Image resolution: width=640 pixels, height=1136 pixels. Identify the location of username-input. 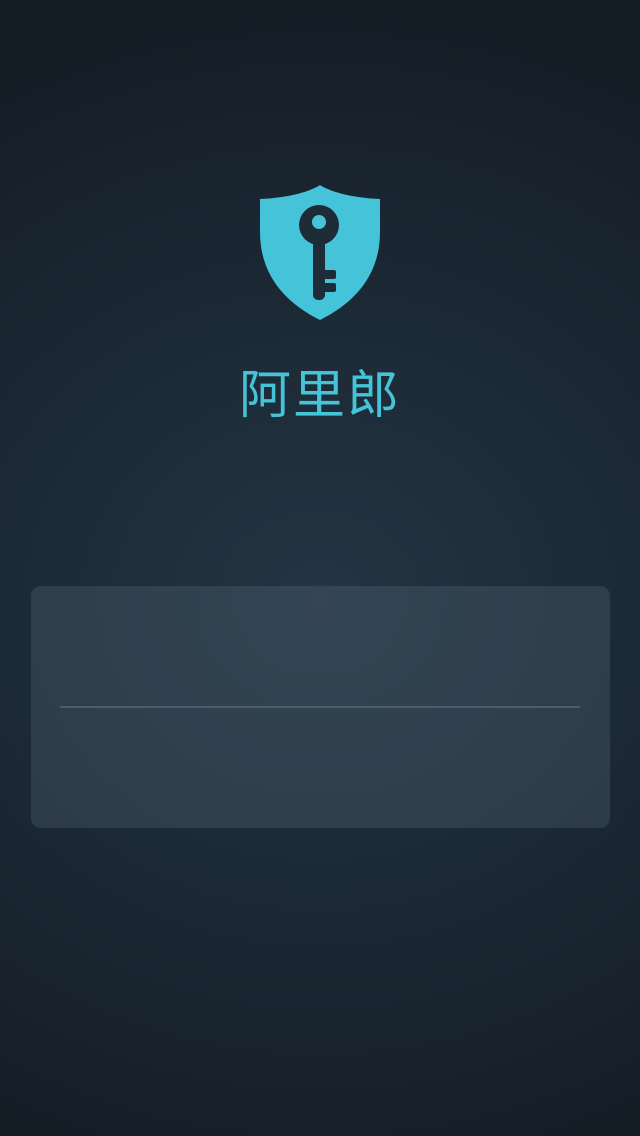
(320, 646).